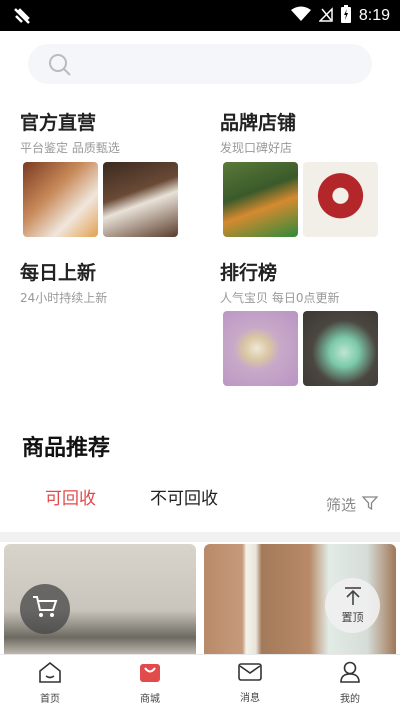  What do you see at coordinates (350, 699) in the screenshot?
I see `nav-profile-label: 我的` at bounding box center [350, 699].